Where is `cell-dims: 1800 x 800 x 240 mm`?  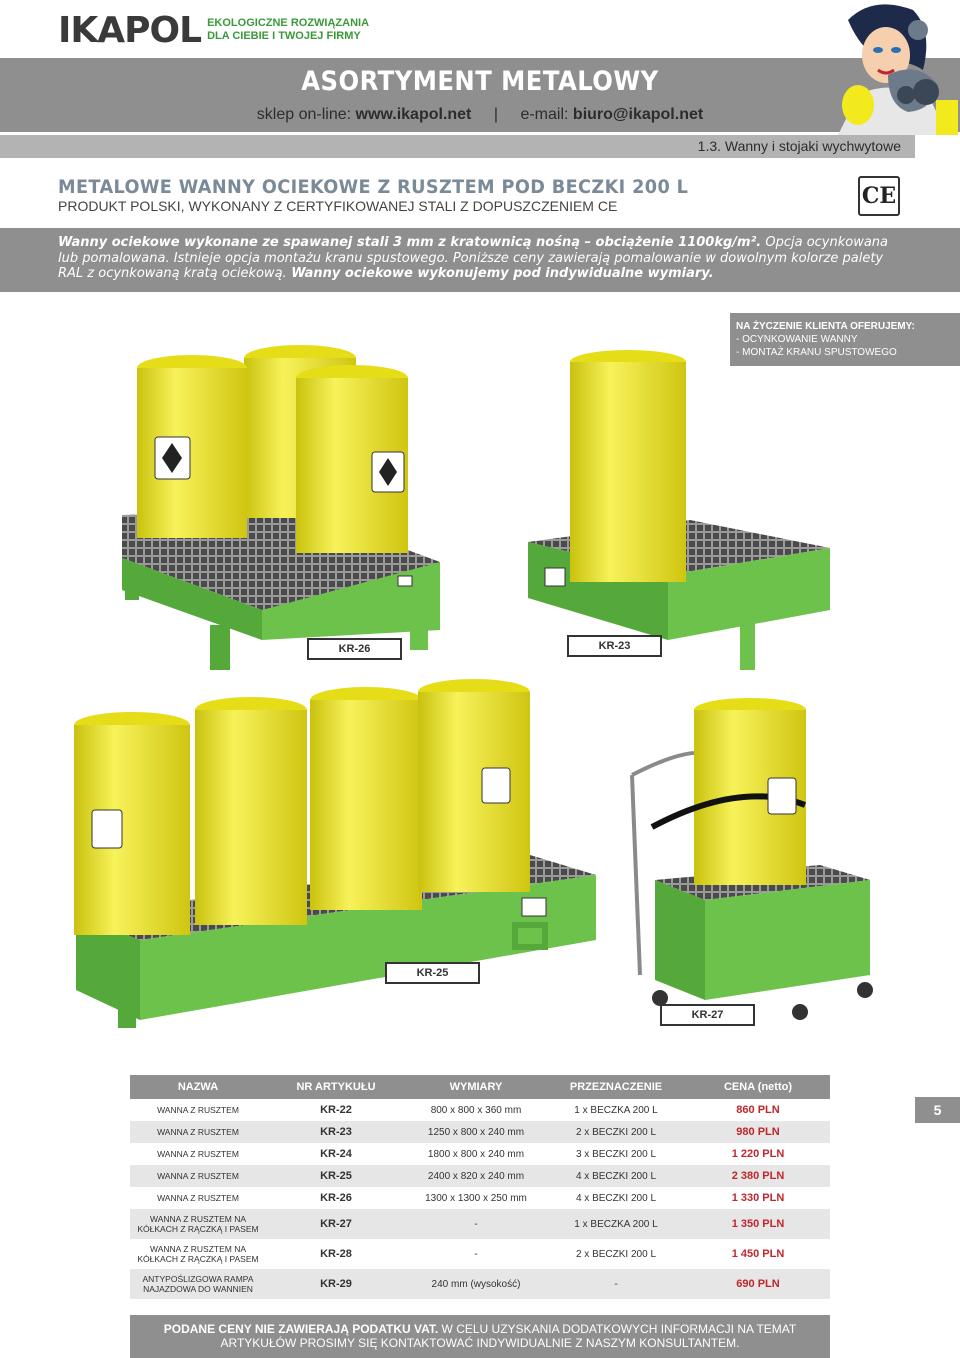
cell-dims: 1800 x 800 x 240 mm is located at coordinates (476, 1154).